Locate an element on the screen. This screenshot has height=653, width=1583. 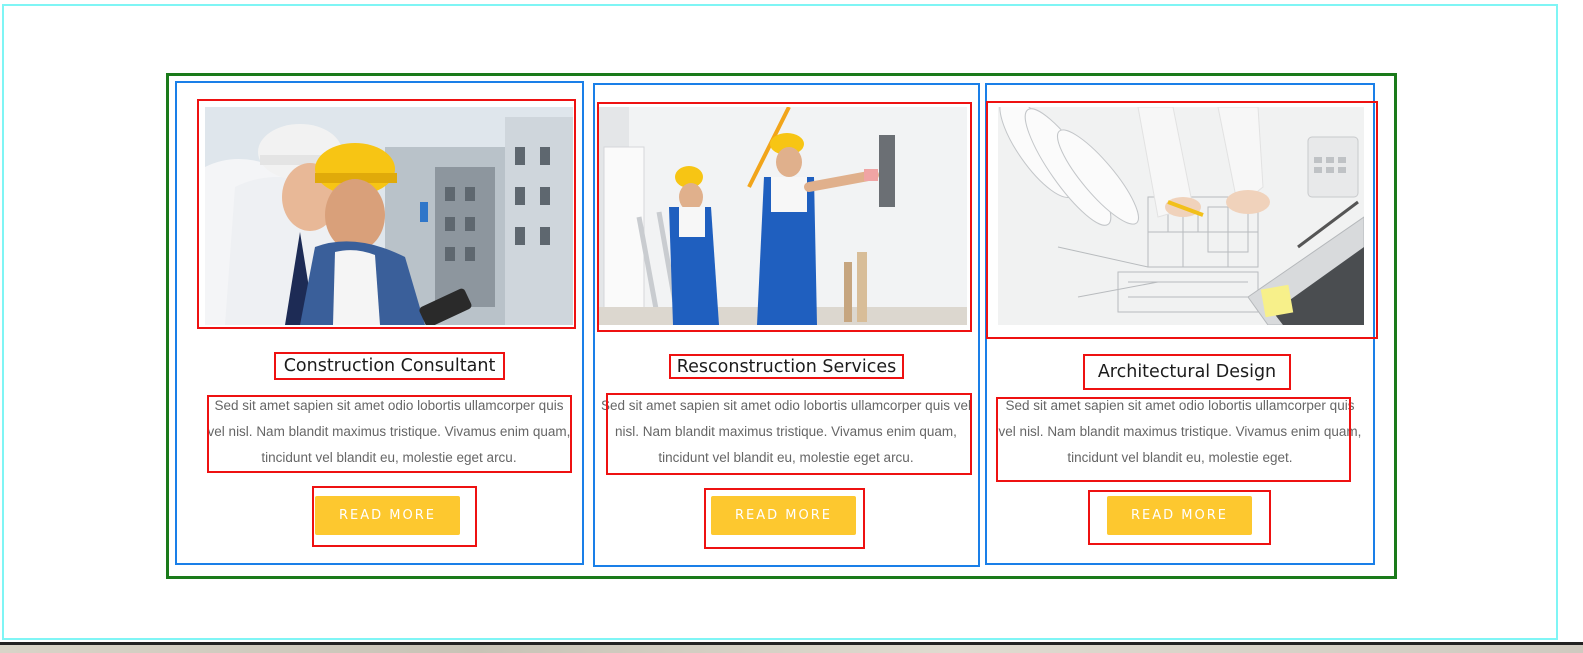
card-2-image-outline is located at coordinates (784, 217).